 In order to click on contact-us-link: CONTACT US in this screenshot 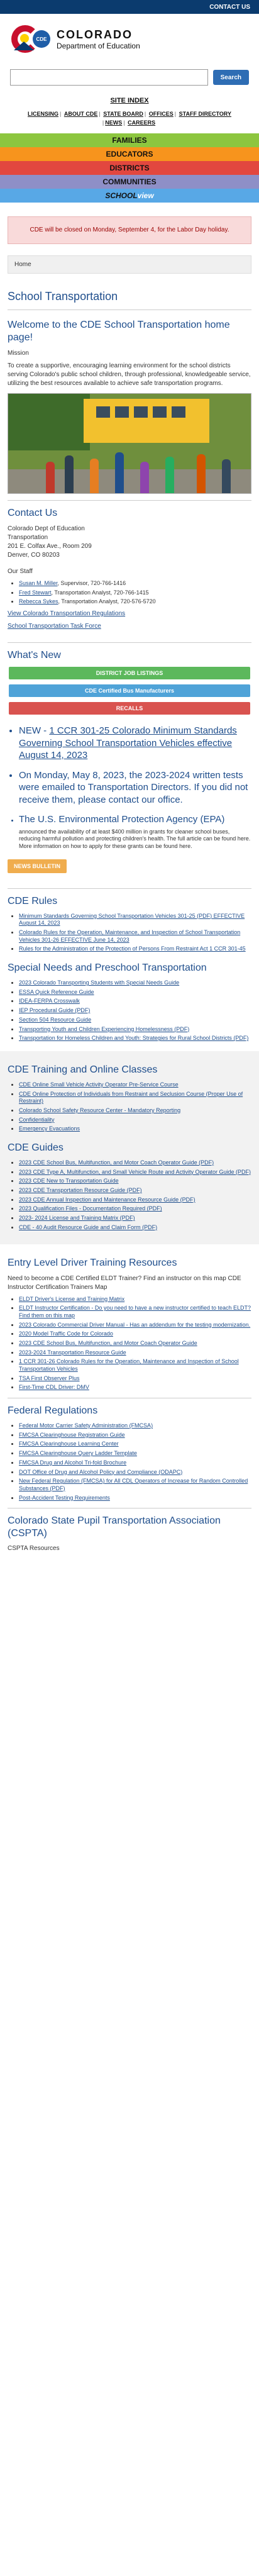, I will do `click(229, 7)`.